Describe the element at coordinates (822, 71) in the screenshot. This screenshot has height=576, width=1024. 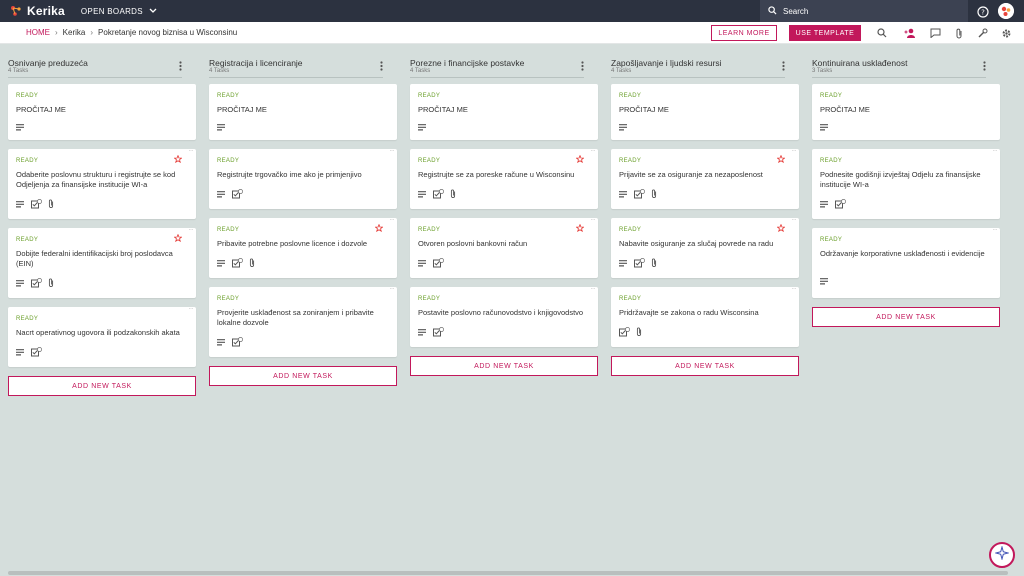
I see `column-task-count: 3 Tasks` at that location.